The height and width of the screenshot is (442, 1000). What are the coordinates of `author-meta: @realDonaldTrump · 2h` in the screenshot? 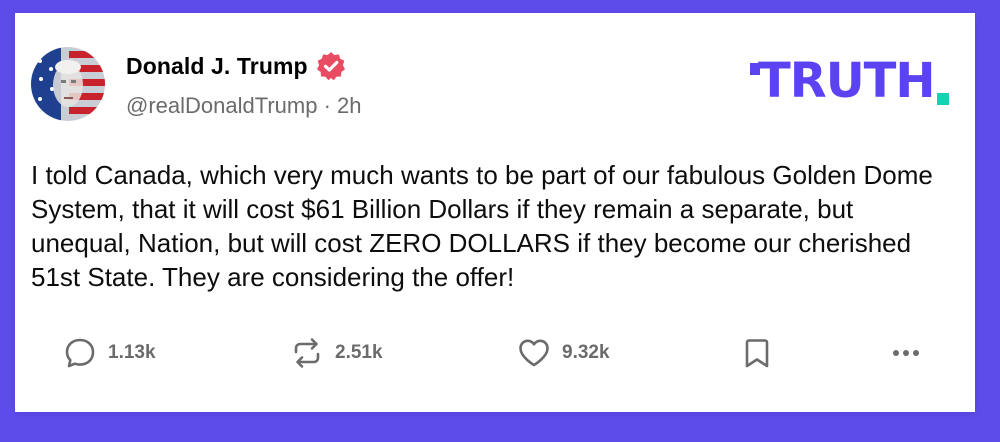 It's located at (244, 106).